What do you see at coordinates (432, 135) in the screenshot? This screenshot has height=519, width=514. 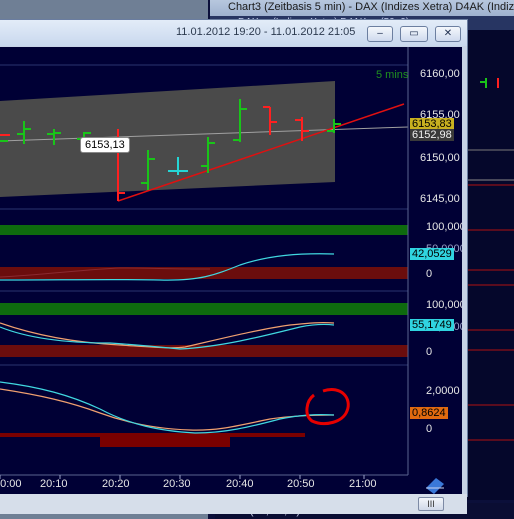 I see `last-price-tag-secondary: 6152,98` at bounding box center [432, 135].